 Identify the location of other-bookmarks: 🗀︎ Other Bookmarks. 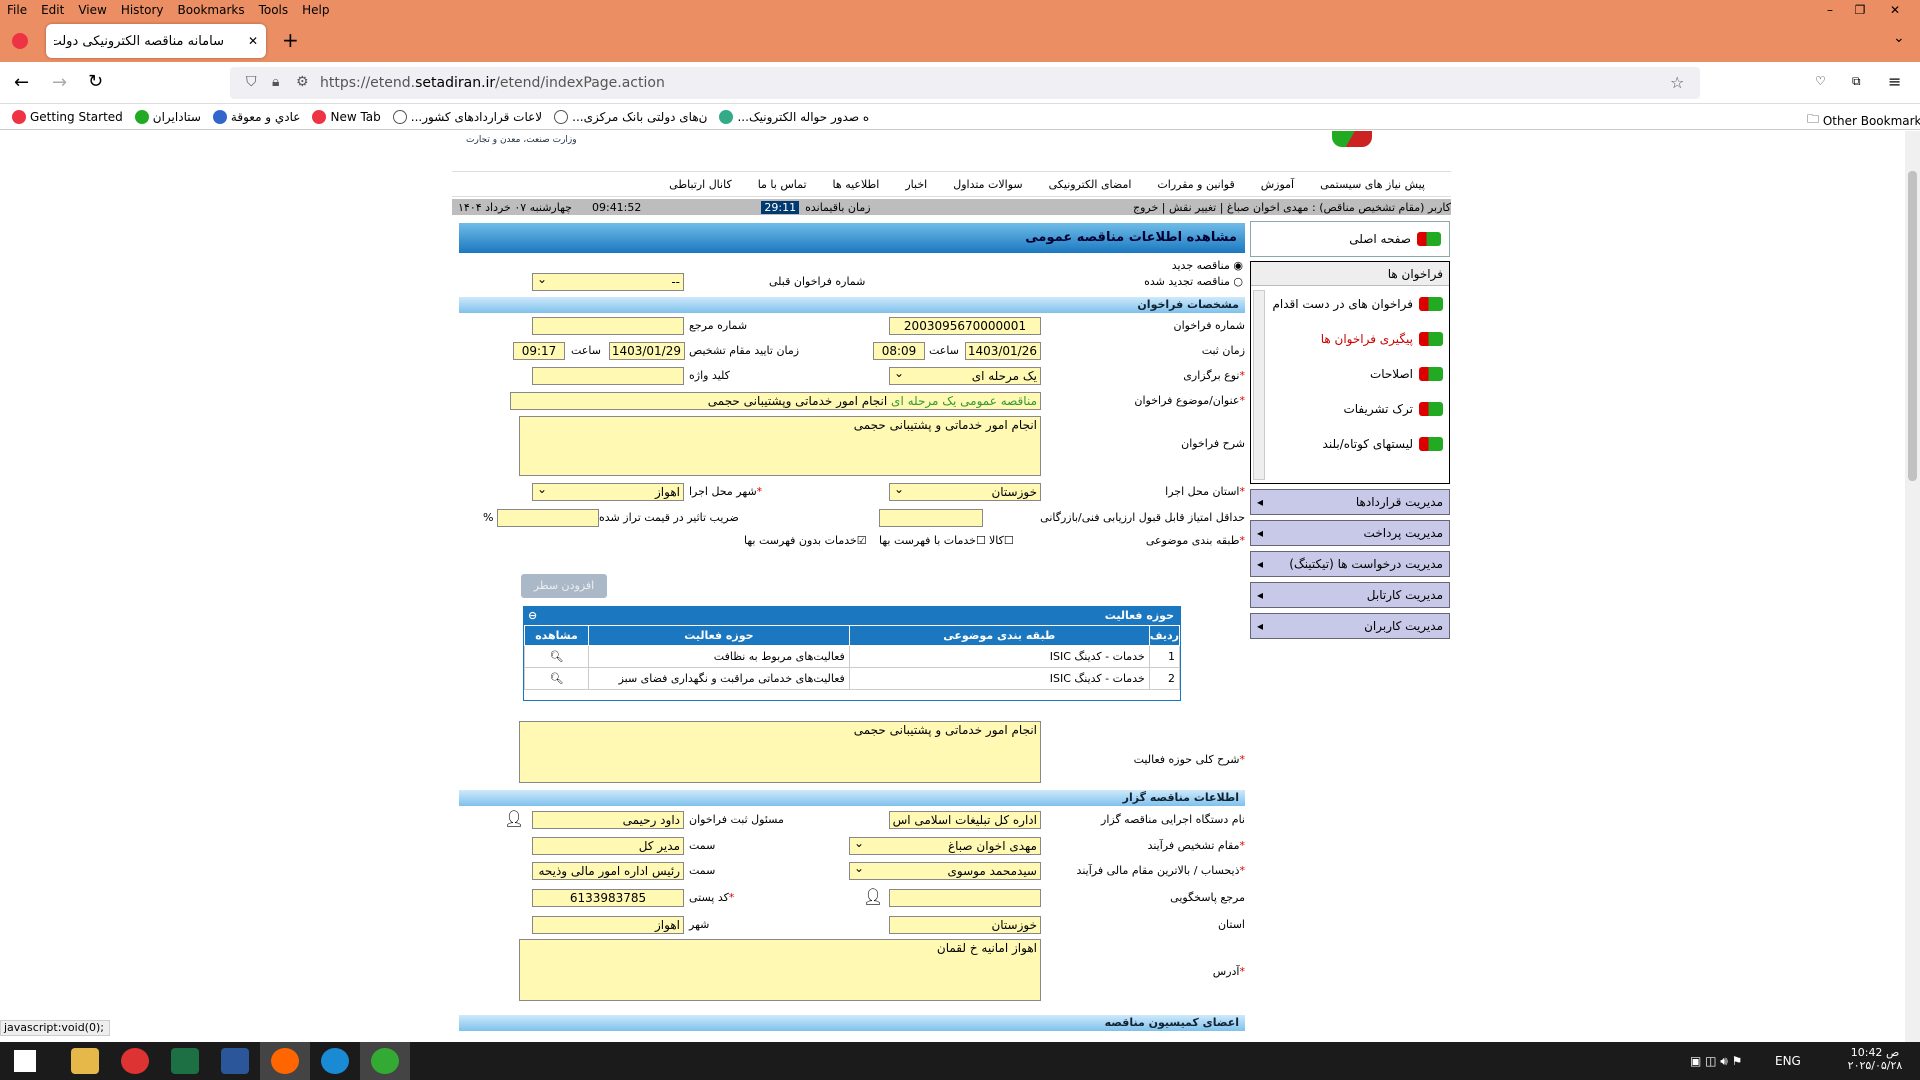
(1863, 120).